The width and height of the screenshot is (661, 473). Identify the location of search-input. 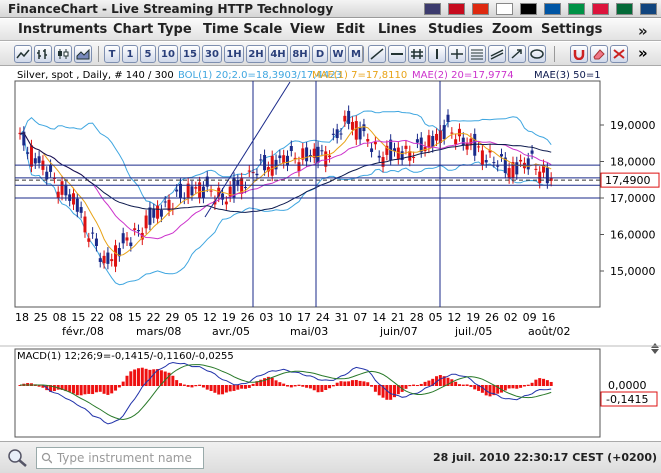
(129, 458).